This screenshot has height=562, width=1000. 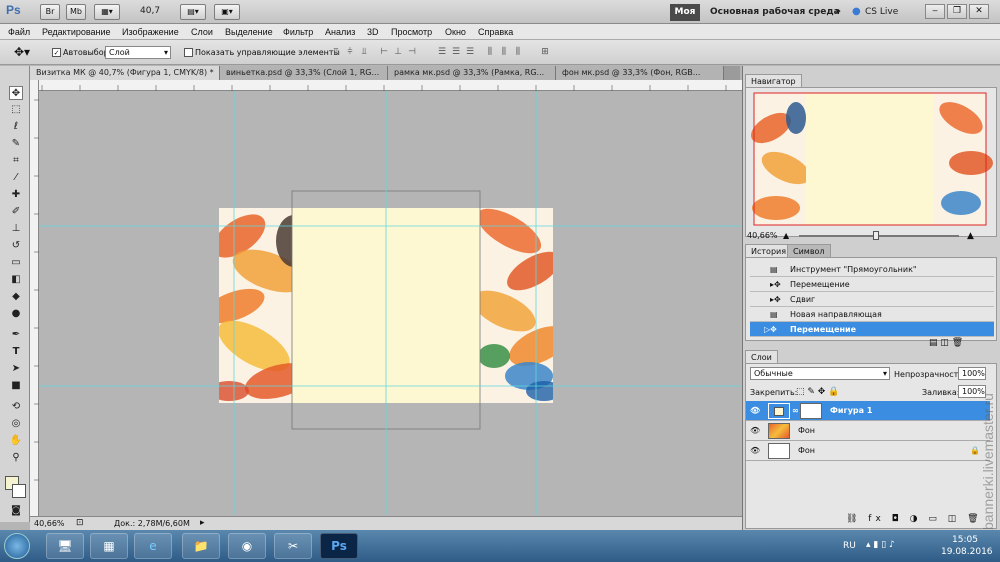 I want to click on start-button, so click(x=17, y=546).